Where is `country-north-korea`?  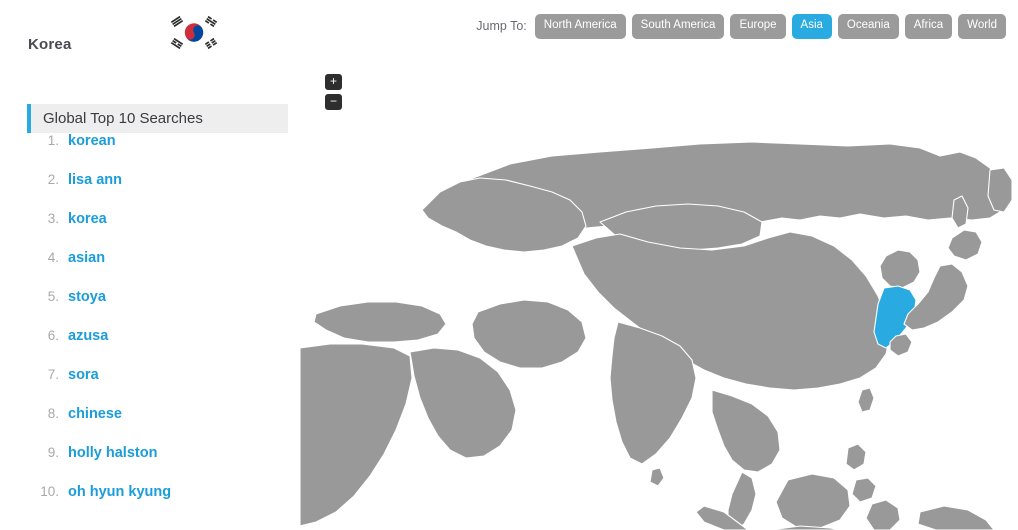 country-north-korea is located at coordinates (900, 269).